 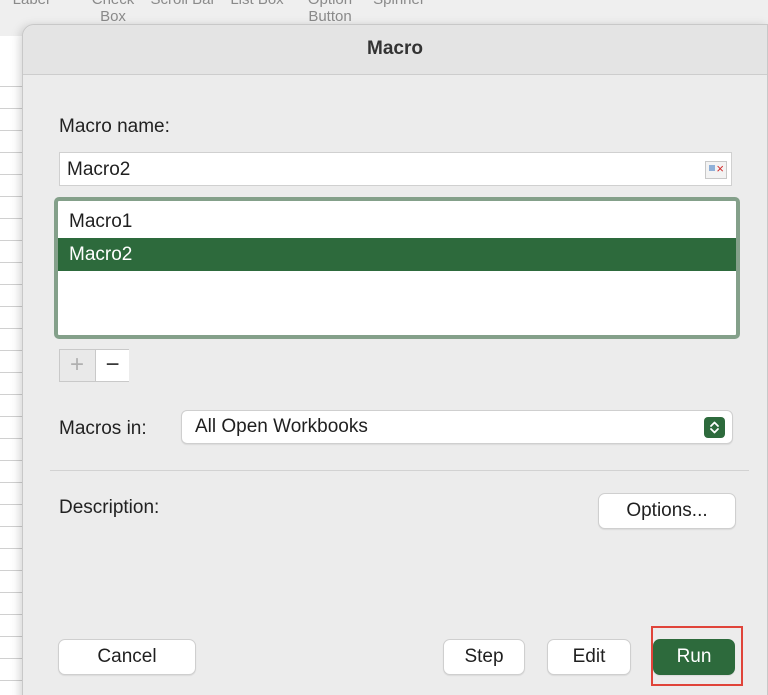 I want to click on dialog-title: Macro, so click(x=395, y=48).